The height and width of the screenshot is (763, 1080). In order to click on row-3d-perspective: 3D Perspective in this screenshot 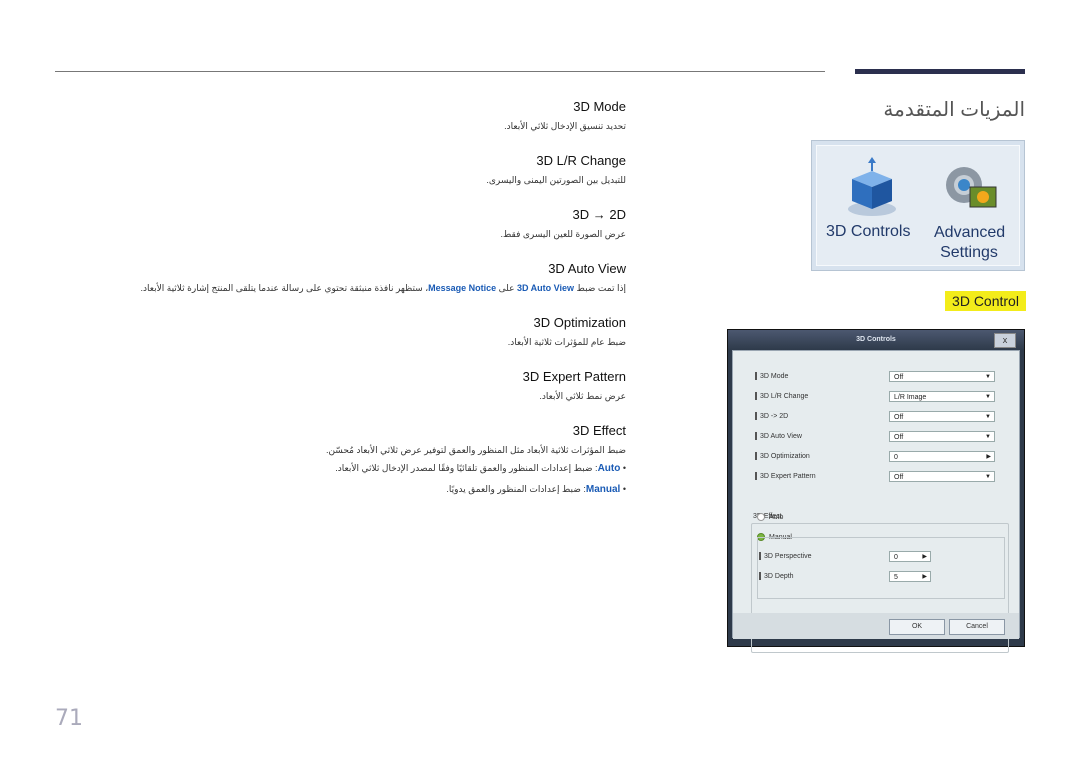, I will do `click(879, 557)`.